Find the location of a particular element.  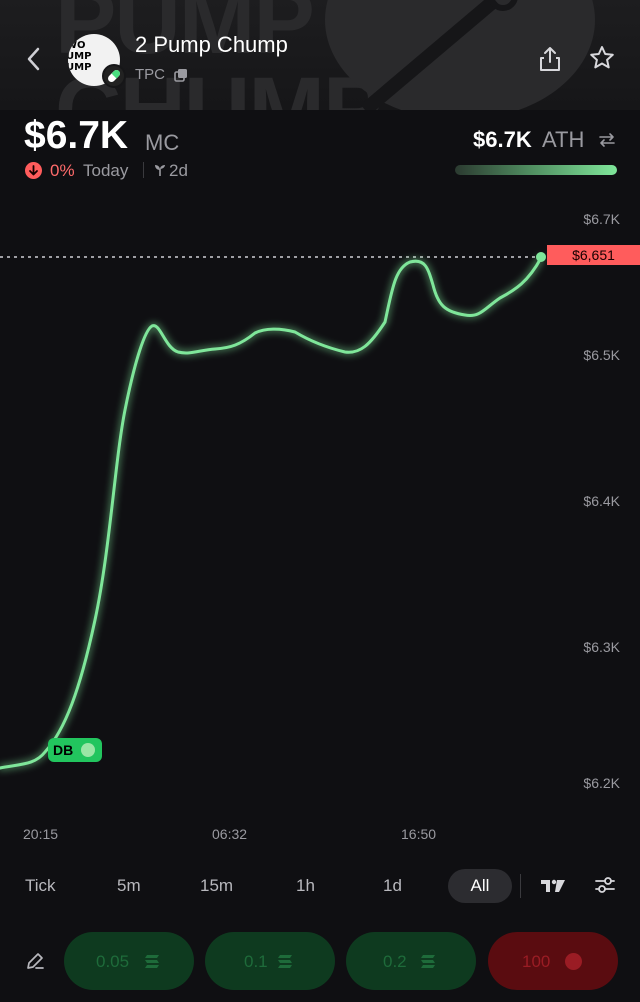

sprout-icon is located at coordinates (160, 170).